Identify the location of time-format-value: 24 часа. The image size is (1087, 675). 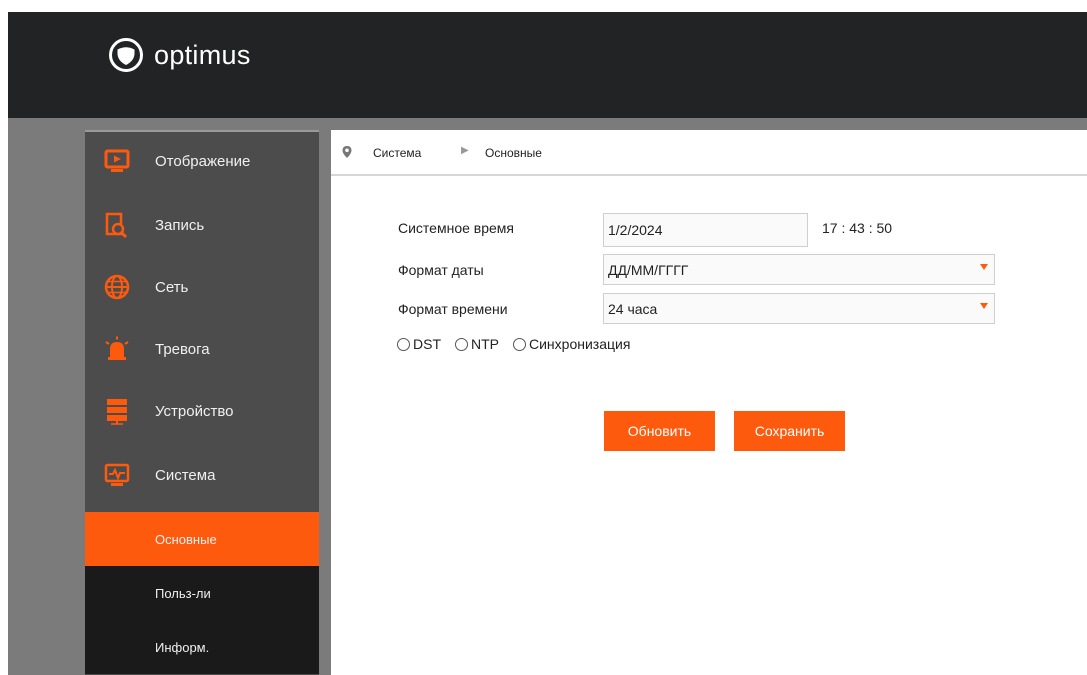
(633, 308).